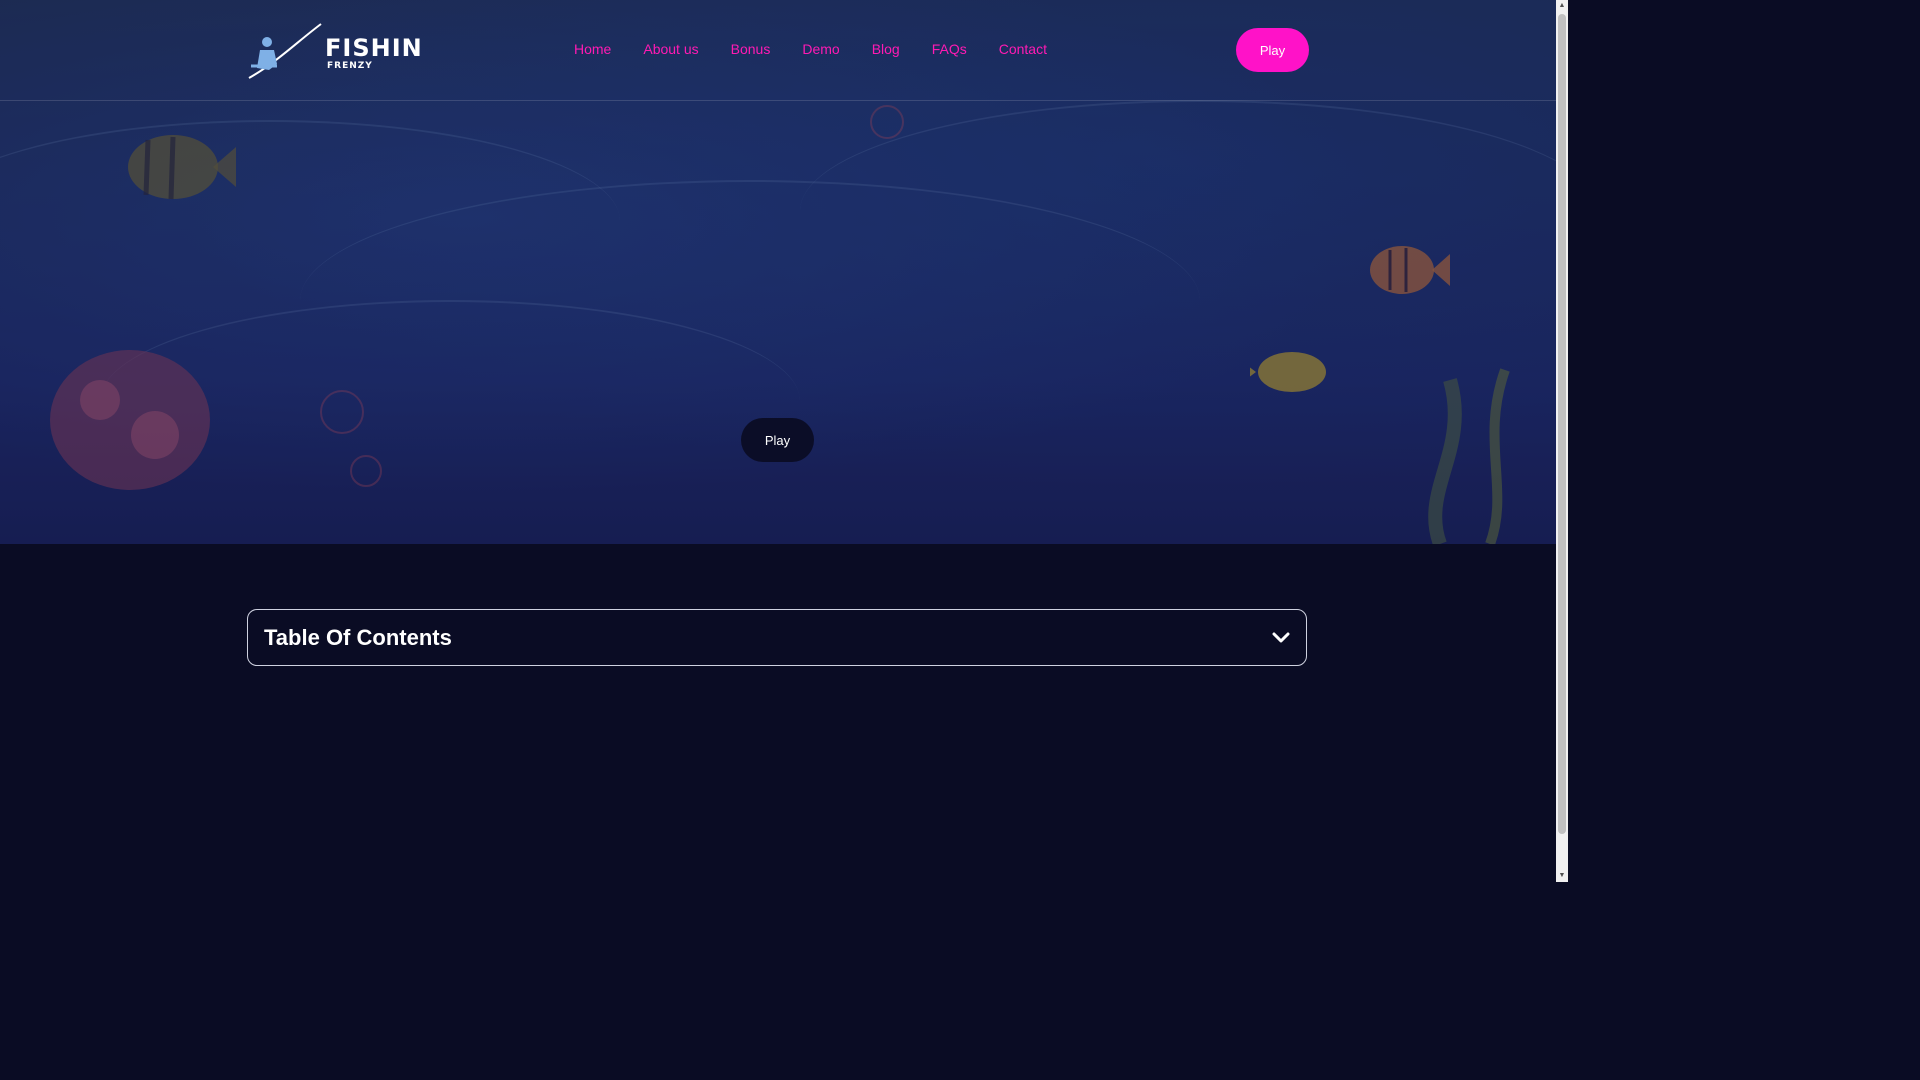 This screenshot has height=1080, width=1920. What do you see at coordinates (751, 49) in the screenshot?
I see `nav-bonus: Bonus` at bounding box center [751, 49].